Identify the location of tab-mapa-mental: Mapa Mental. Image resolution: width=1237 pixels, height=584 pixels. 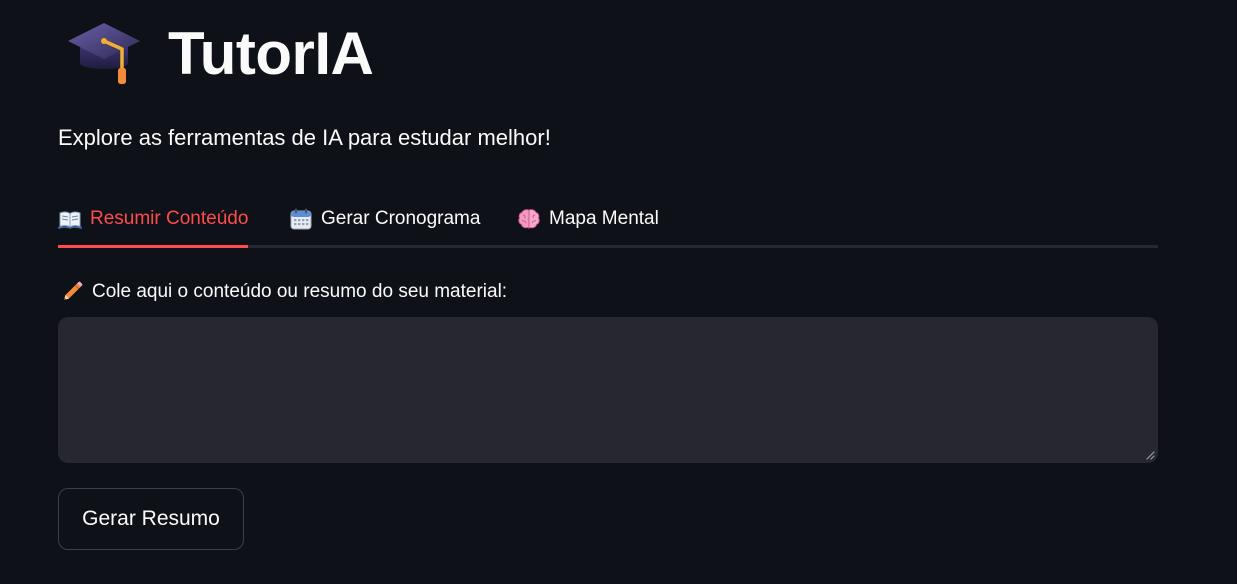
(588, 218).